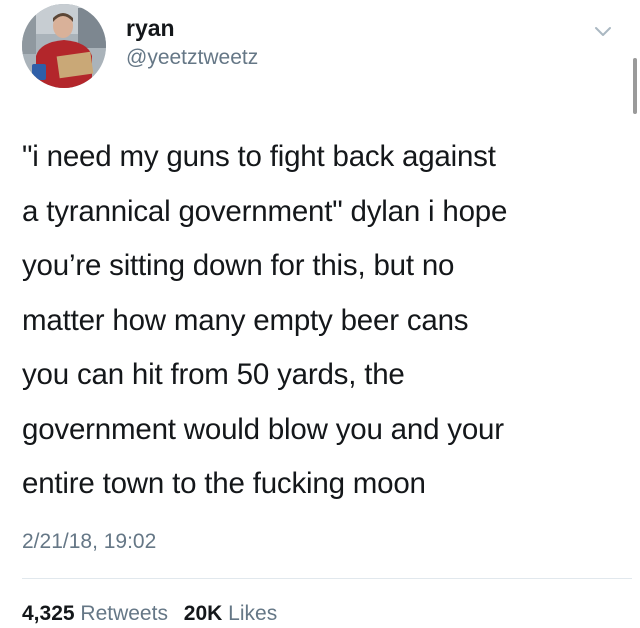  Describe the element at coordinates (203, 613) in the screenshot. I see `likes-count: 20K` at that location.